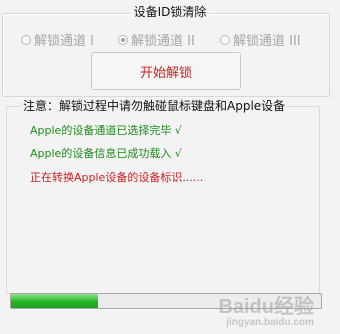  I want to click on radio-label: 解锁通道 I, so click(64, 41).